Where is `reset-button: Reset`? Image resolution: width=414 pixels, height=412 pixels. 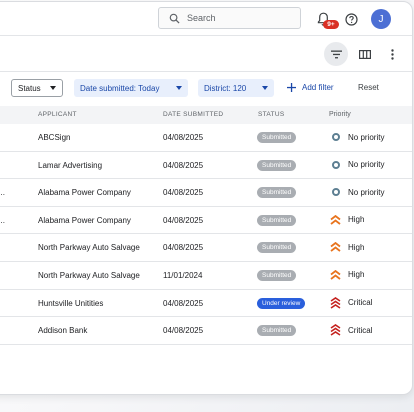 reset-button: Reset is located at coordinates (368, 87).